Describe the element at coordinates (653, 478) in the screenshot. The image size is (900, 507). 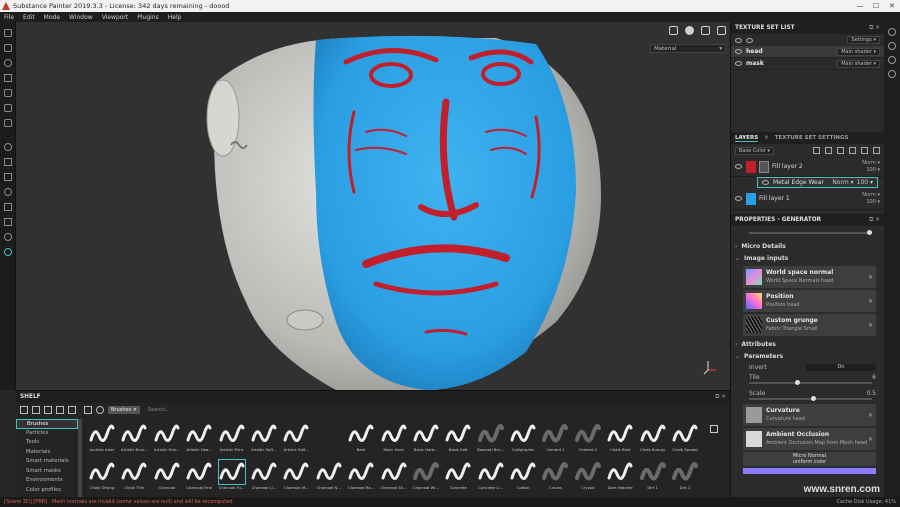
I see `brush-item: Dirt 1` at that location.